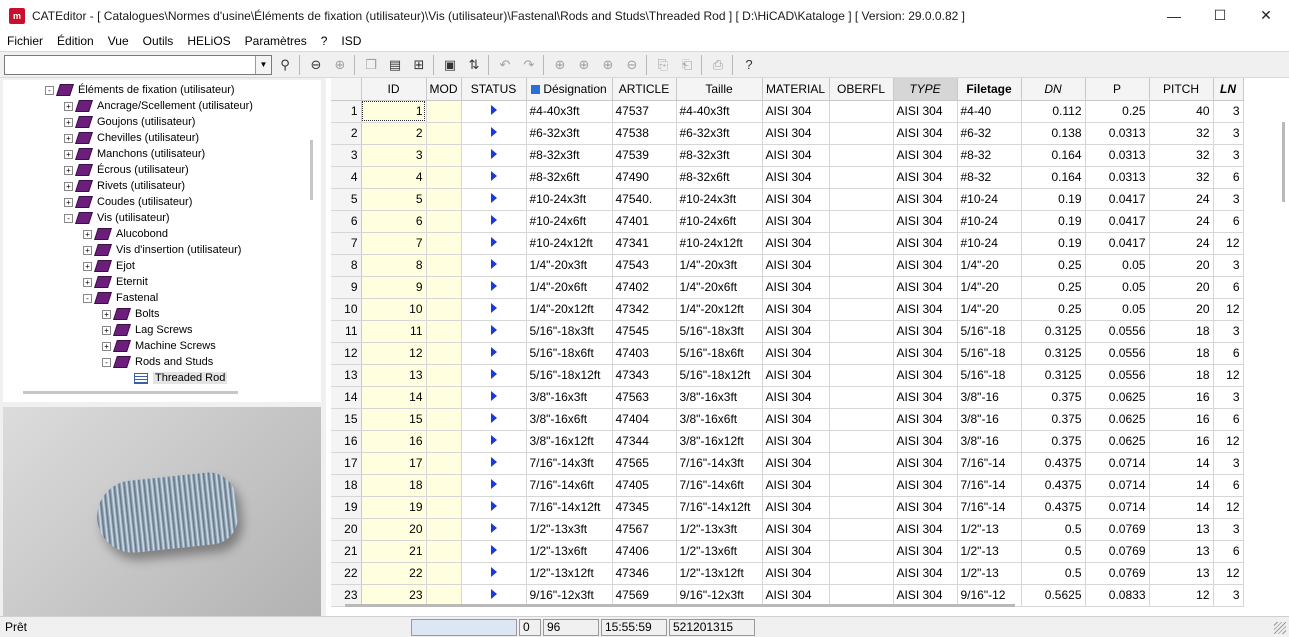 This screenshot has width=1289, height=637. Describe the element at coordinates (1181, 199) in the screenshot. I see `cell-pitch: 24` at that location.